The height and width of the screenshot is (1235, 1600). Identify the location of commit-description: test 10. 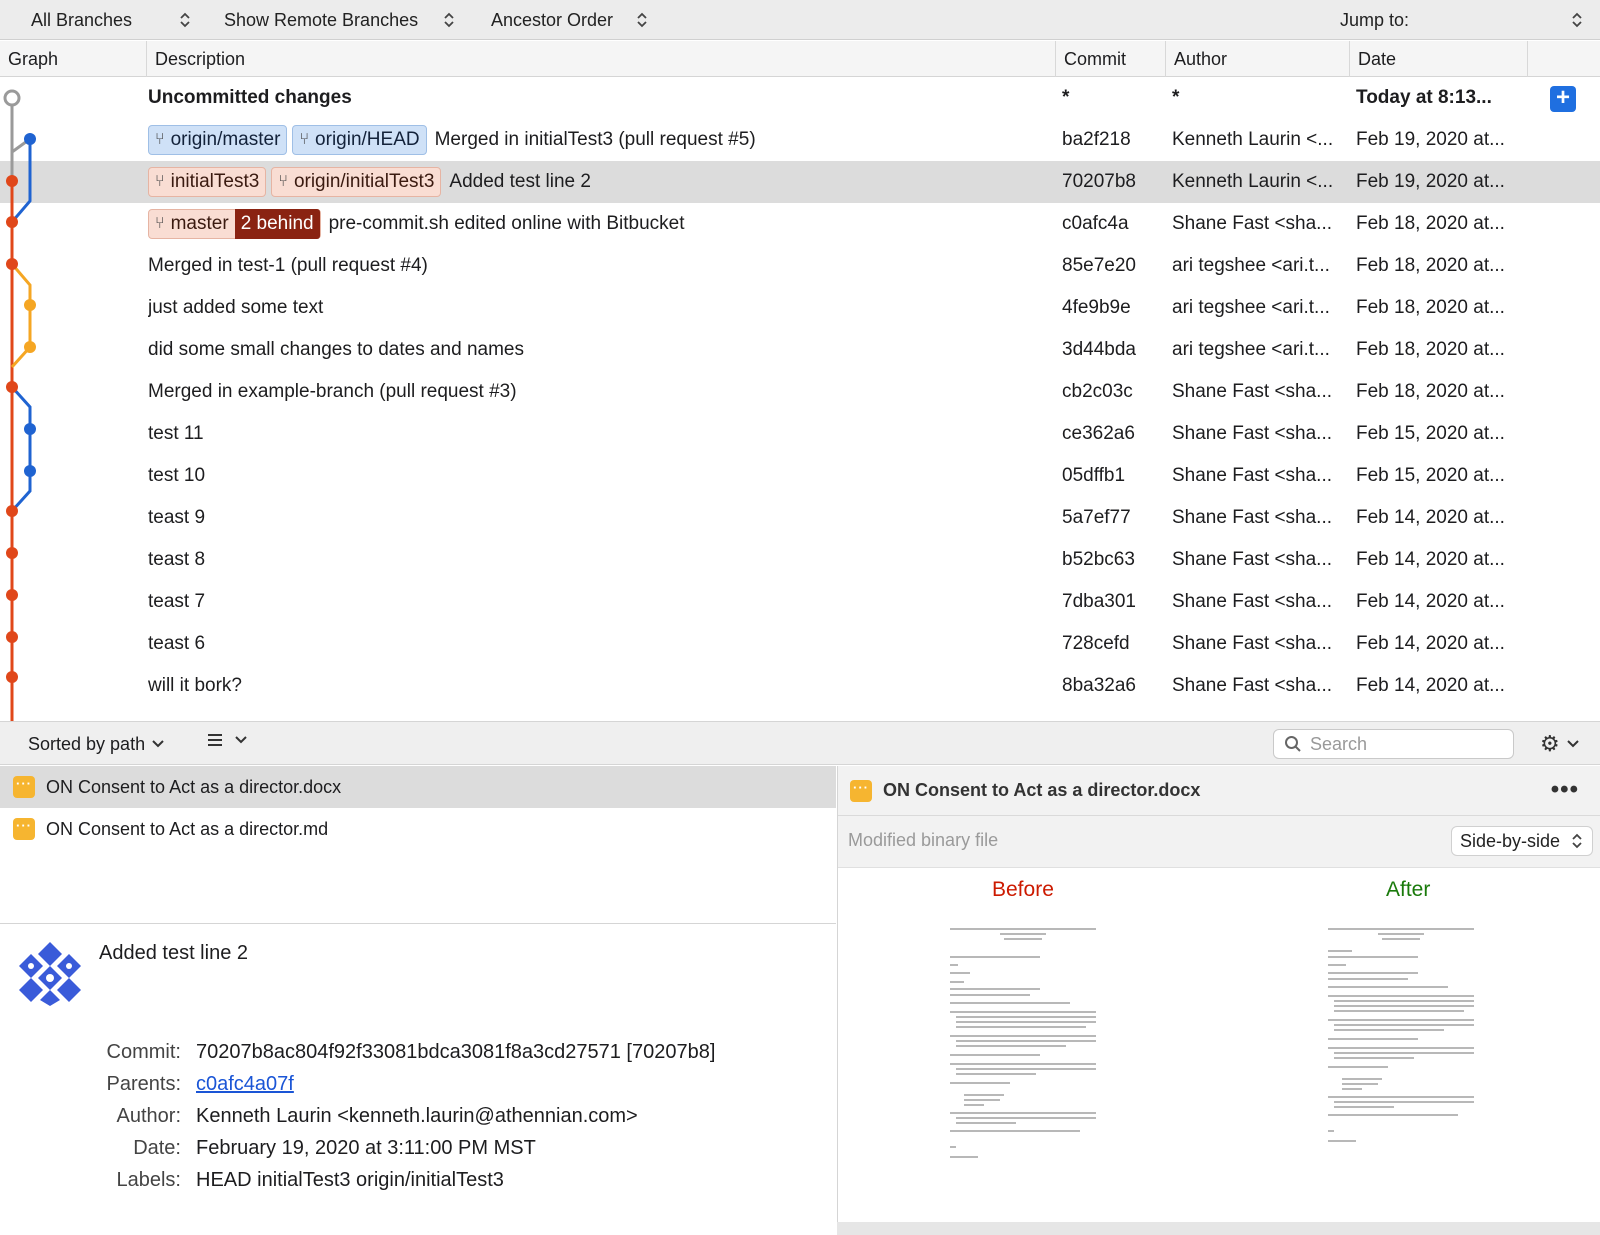
(177, 475).